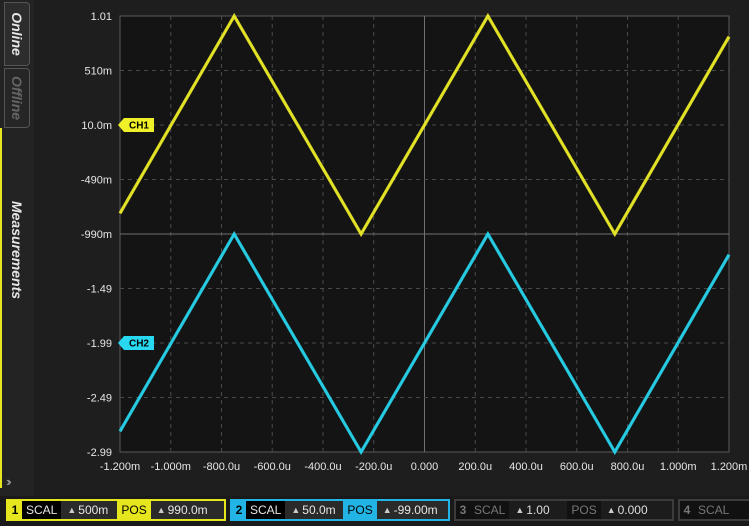  What do you see at coordinates (463, 510) in the screenshot?
I see `channel-3-number: 3` at bounding box center [463, 510].